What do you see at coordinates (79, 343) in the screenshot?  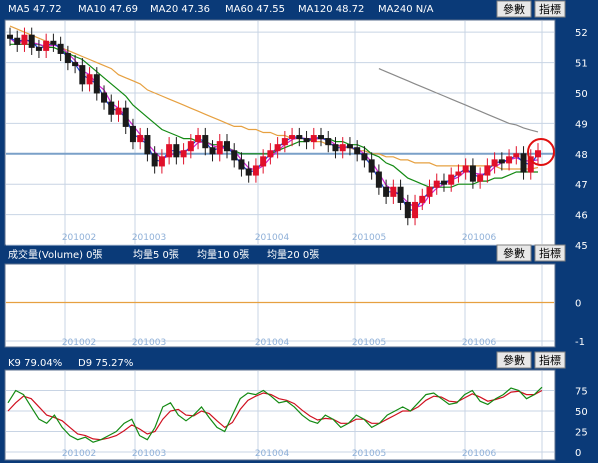 I see `volume-x-tick-label: 201002` at bounding box center [79, 343].